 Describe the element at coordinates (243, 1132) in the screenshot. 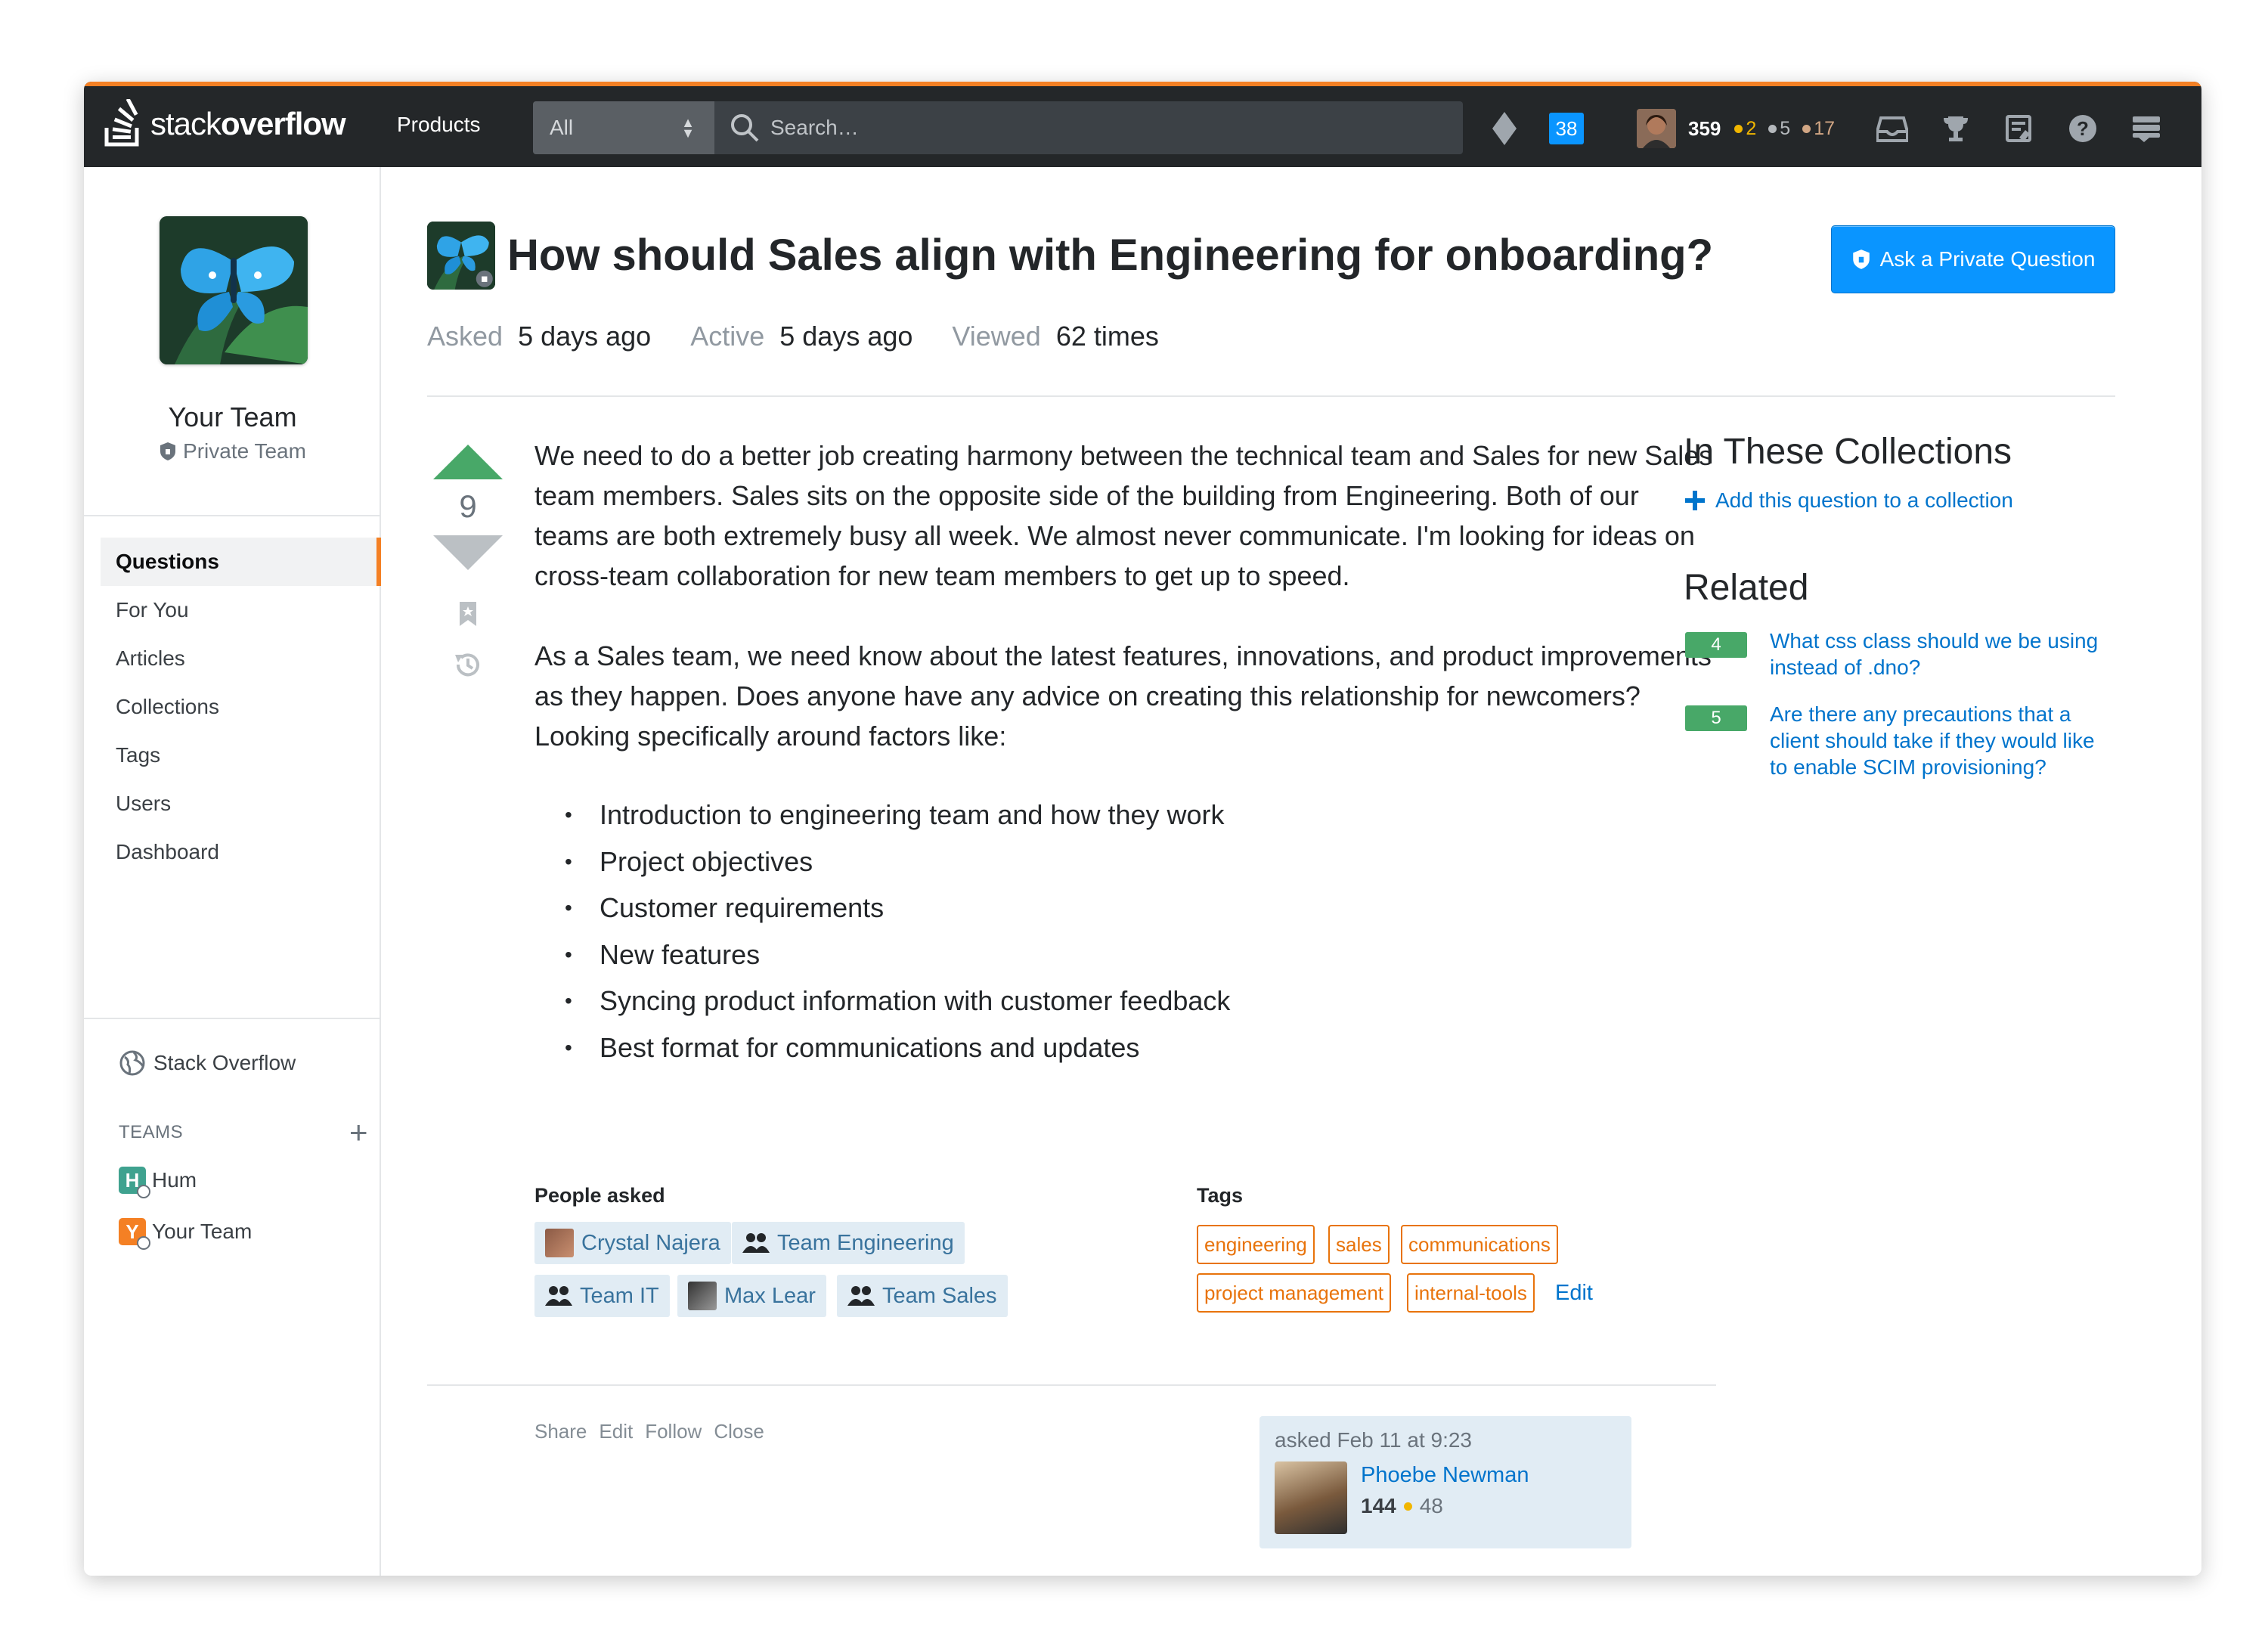

I see `teams-header: TEAMS +` at that location.